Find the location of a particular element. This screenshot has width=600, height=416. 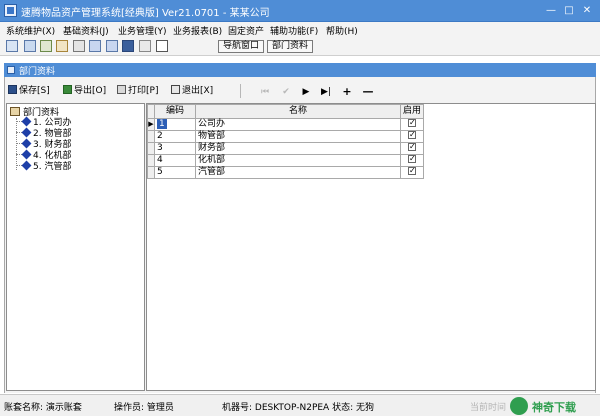

status-operator: 操作员: 管理员 is located at coordinates (144, 408).